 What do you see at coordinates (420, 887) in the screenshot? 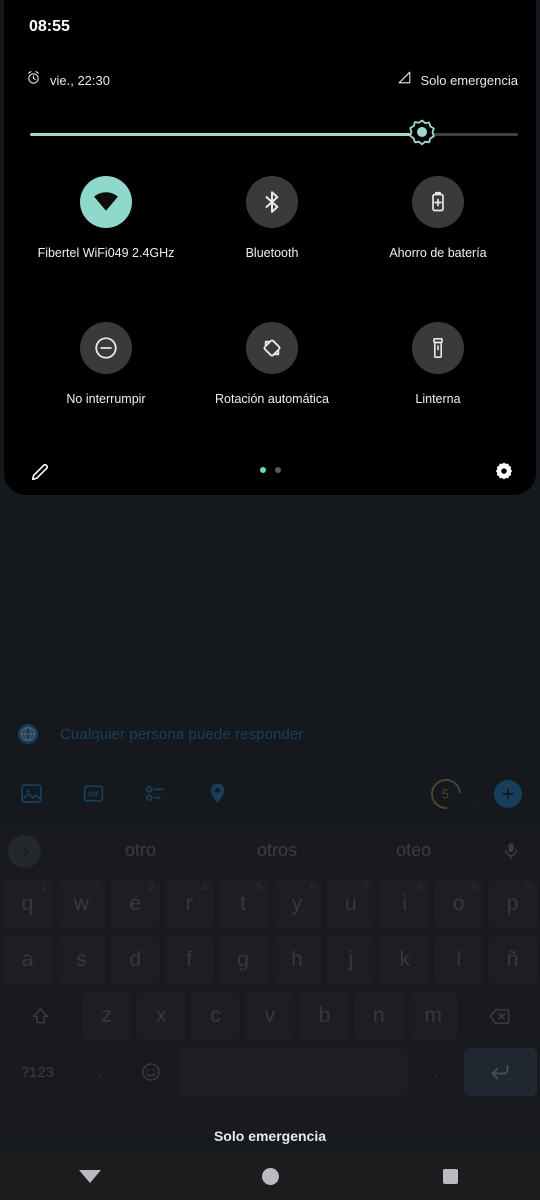
I see `key-i-number: 8` at bounding box center [420, 887].